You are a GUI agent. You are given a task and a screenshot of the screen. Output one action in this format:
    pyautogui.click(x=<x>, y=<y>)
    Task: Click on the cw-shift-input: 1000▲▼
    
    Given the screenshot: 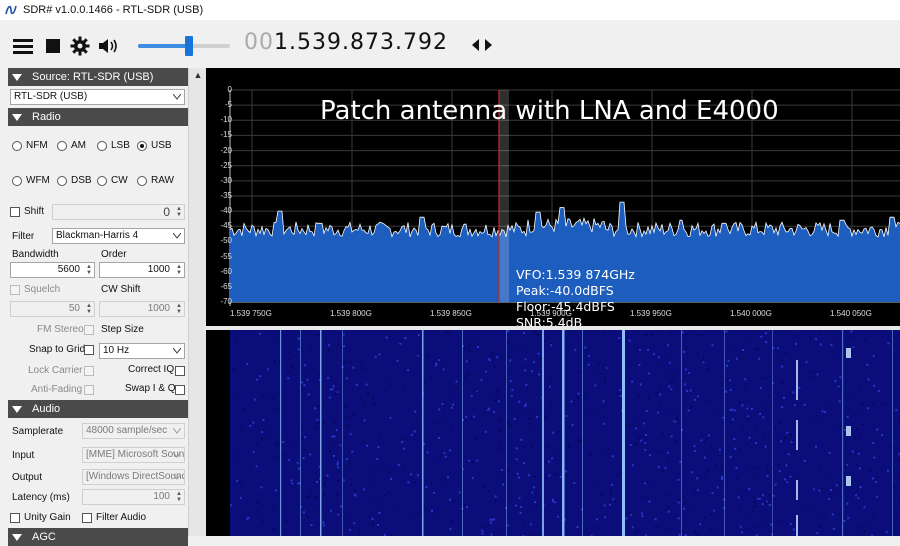 What is the action you would take?
    pyautogui.click(x=142, y=309)
    